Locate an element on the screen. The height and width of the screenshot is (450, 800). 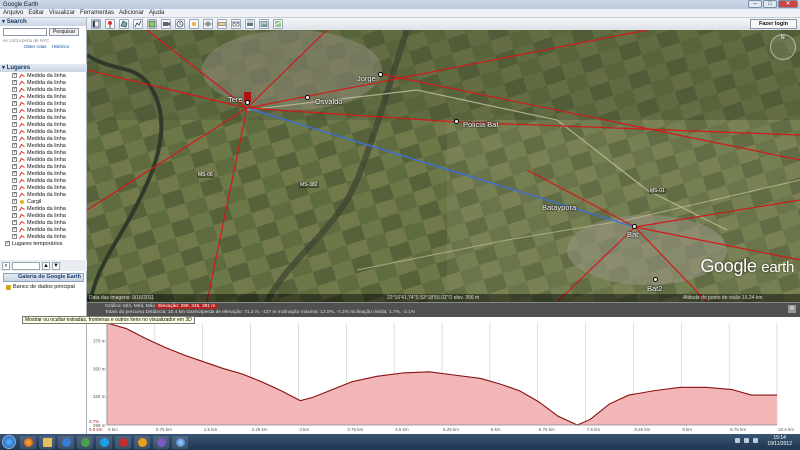
placemark-bat2 is located at coordinates (655, 279).